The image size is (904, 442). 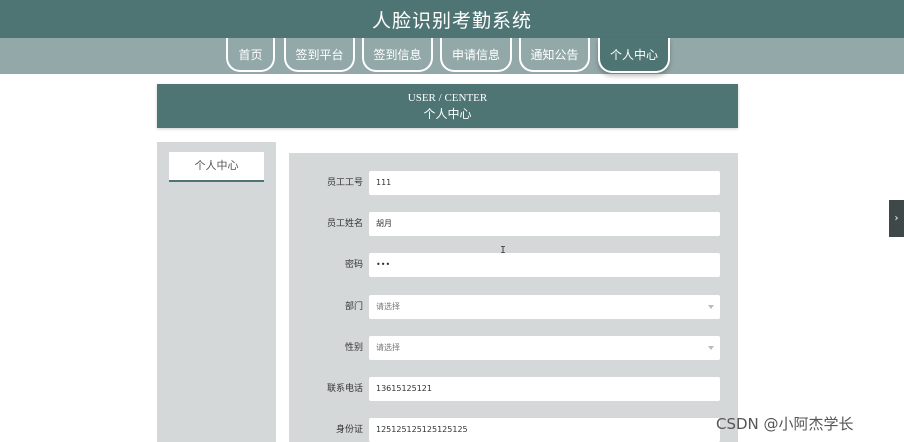 I want to click on form-row-employee-id: 员工工号 111, so click(x=513, y=183).